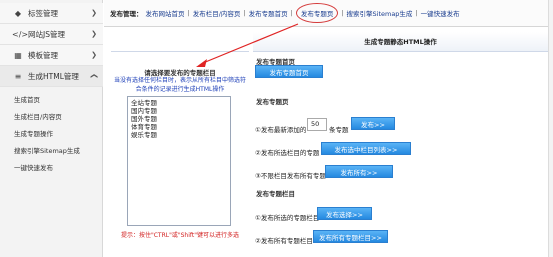 The width and height of the screenshot is (553, 257). I want to click on latest-topics-suffix: 条专题, so click(339, 130).